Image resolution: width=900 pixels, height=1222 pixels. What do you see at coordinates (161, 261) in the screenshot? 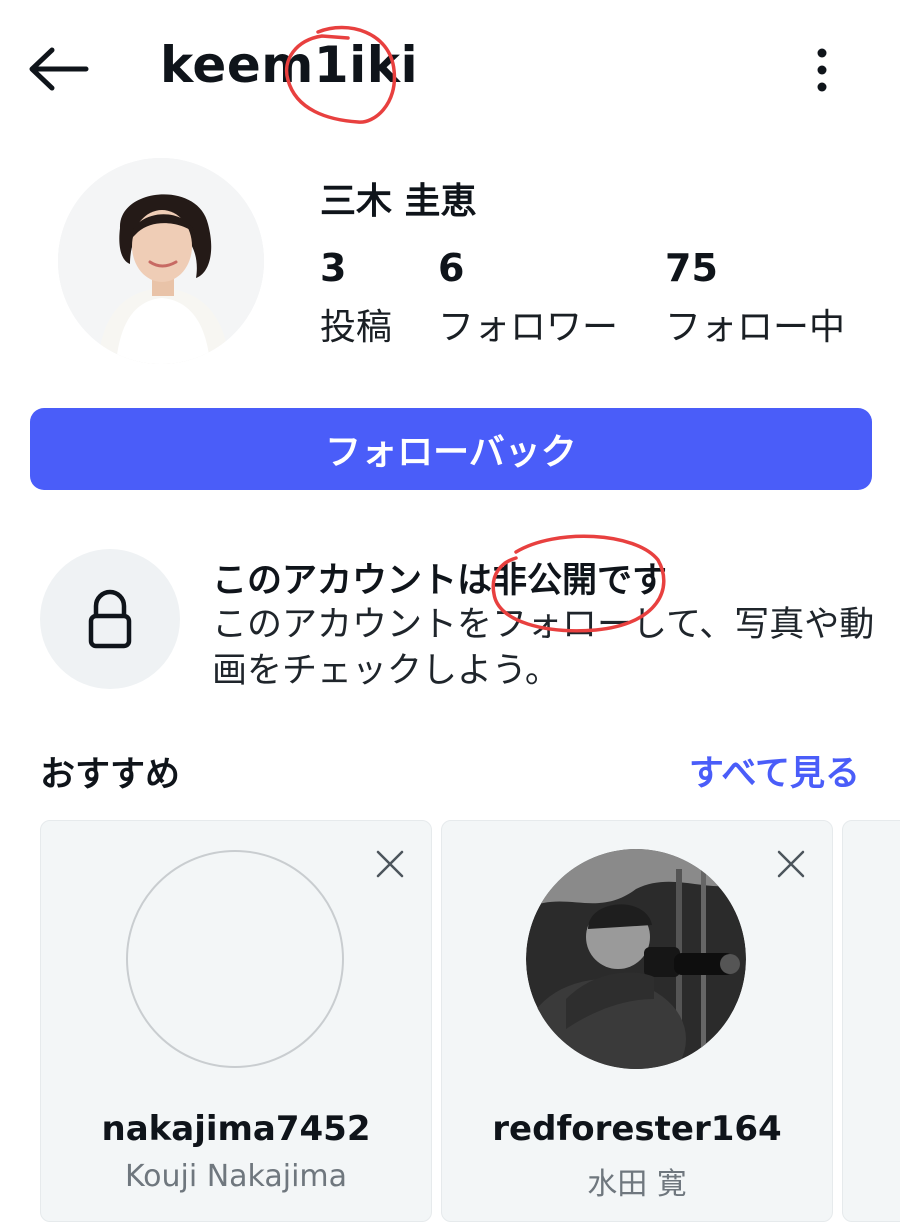
I see `profile-avatar` at bounding box center [161, 261].